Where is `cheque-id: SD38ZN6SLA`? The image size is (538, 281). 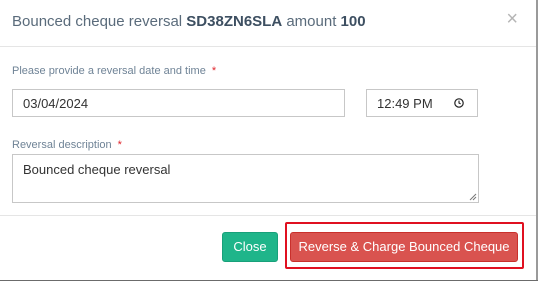
cheque-id: SD38ZN6SLA is located at coordinates (234, 21).